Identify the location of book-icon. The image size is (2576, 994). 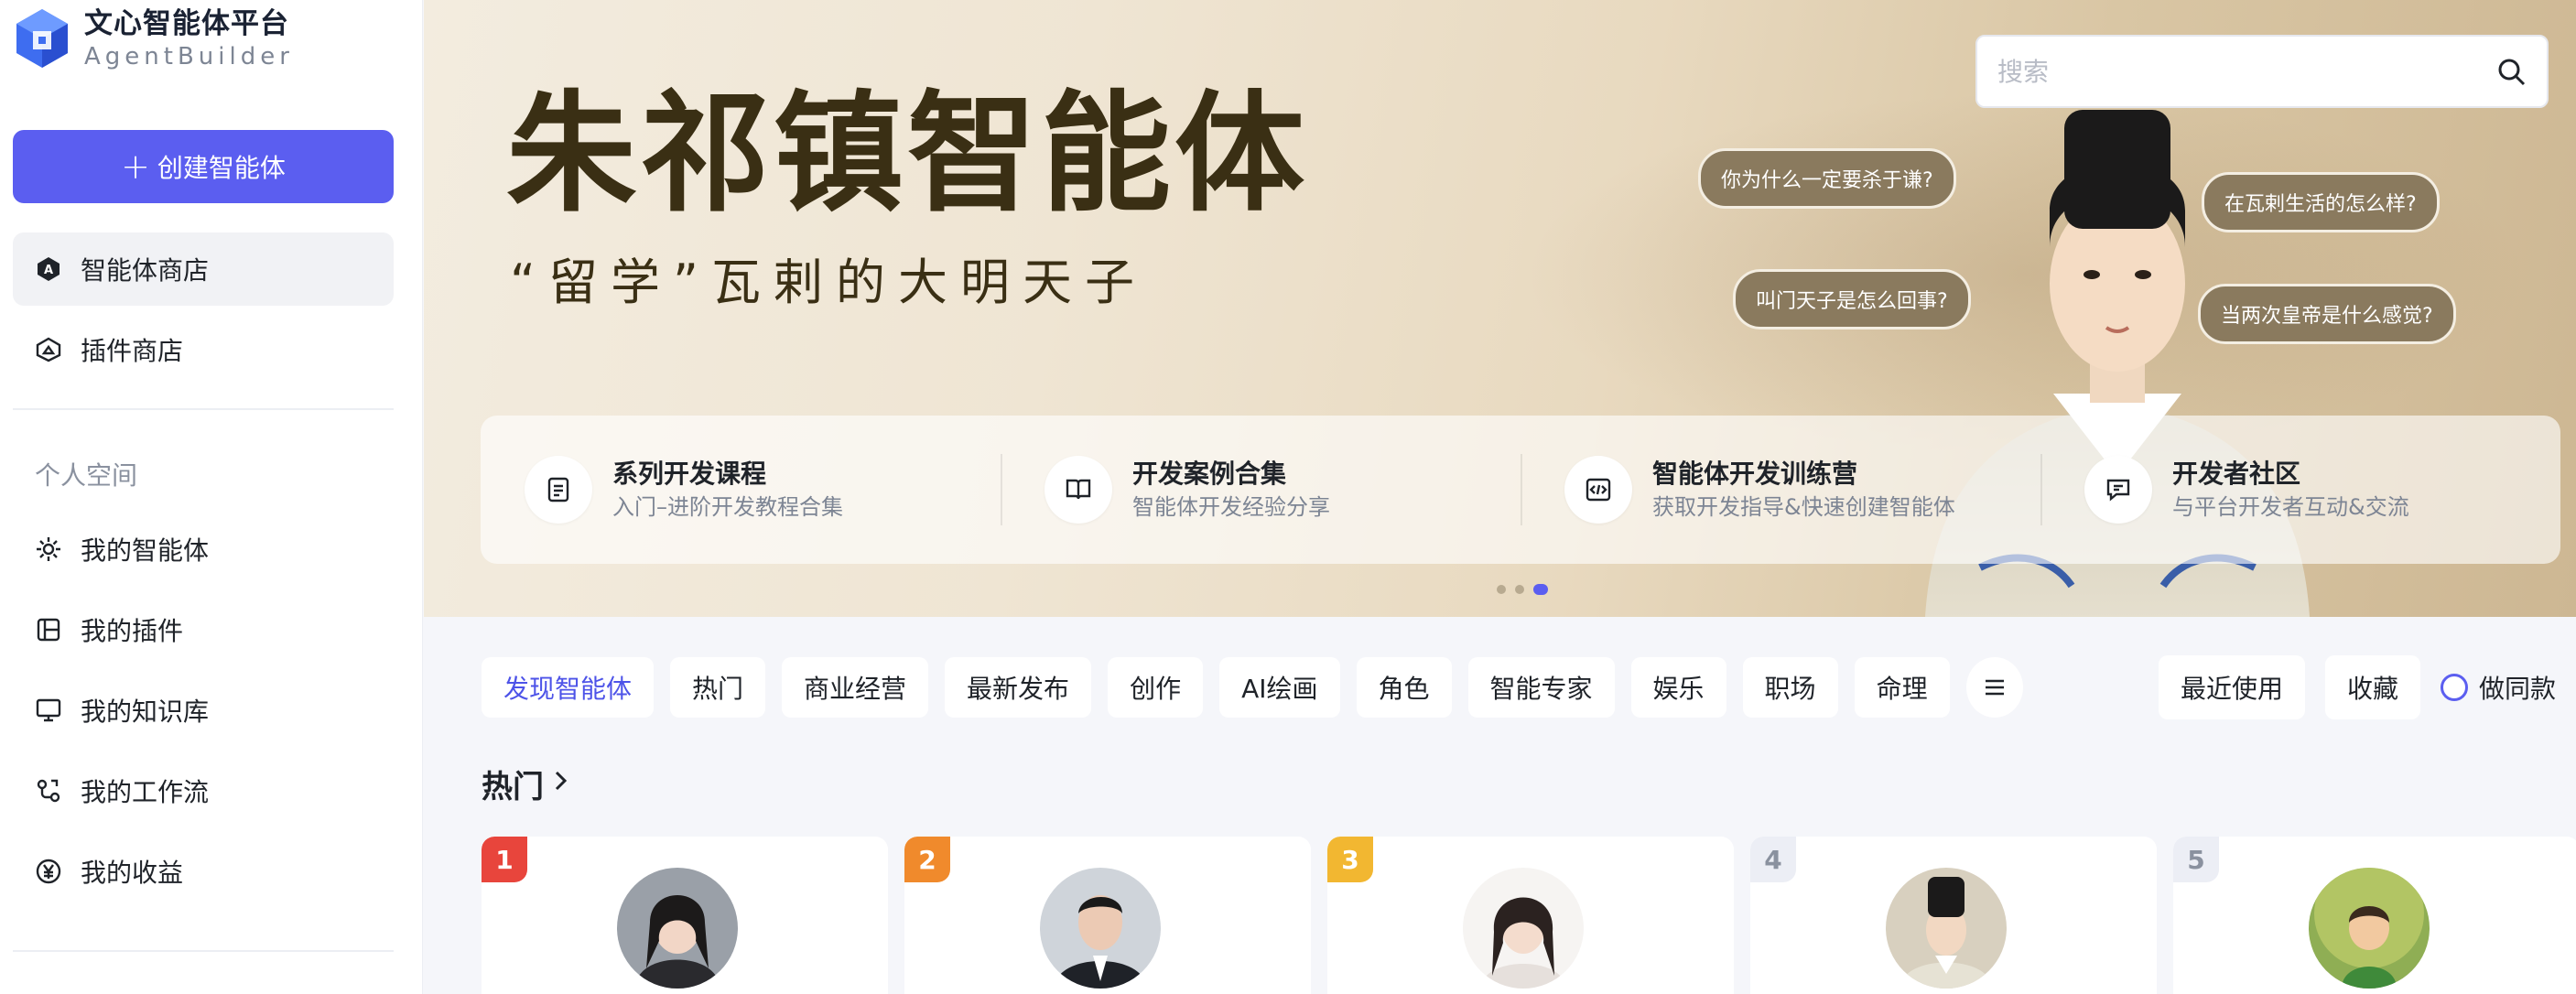
(1078, 490).